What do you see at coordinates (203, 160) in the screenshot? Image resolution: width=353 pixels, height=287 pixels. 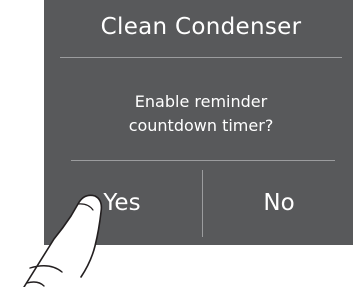 I see `button-divider` at bounding box center [203, 160].